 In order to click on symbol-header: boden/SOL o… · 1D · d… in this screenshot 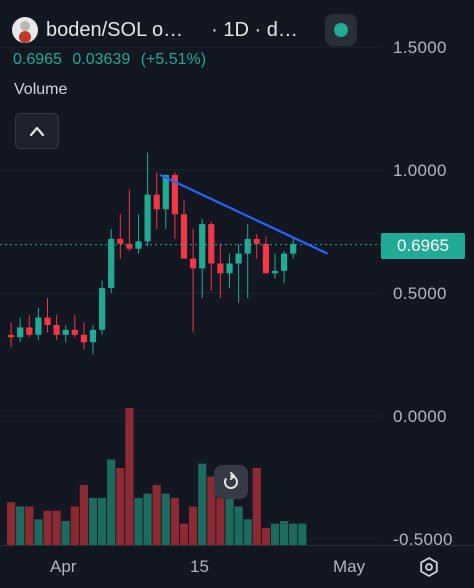, I will do `click(155, 30)`.